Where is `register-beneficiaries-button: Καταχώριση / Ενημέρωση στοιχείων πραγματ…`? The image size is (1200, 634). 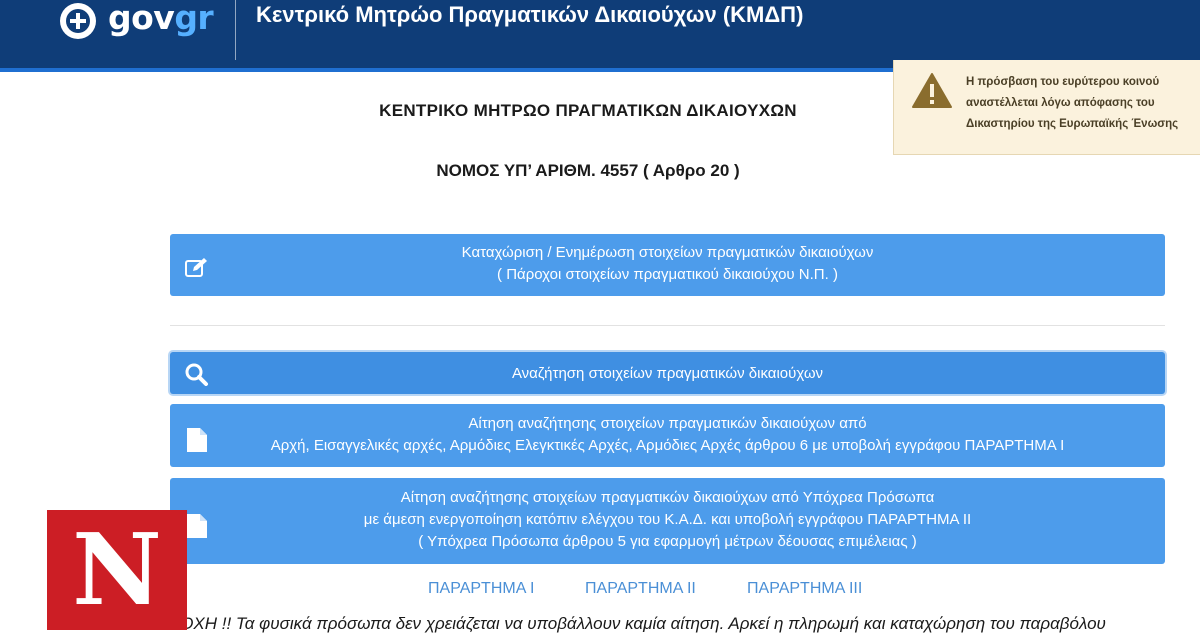
register-beneficiaries-button: Καταχώριση / Ενημέρωση στοιχείων πραγματ… is located at coordinates (667, 265).